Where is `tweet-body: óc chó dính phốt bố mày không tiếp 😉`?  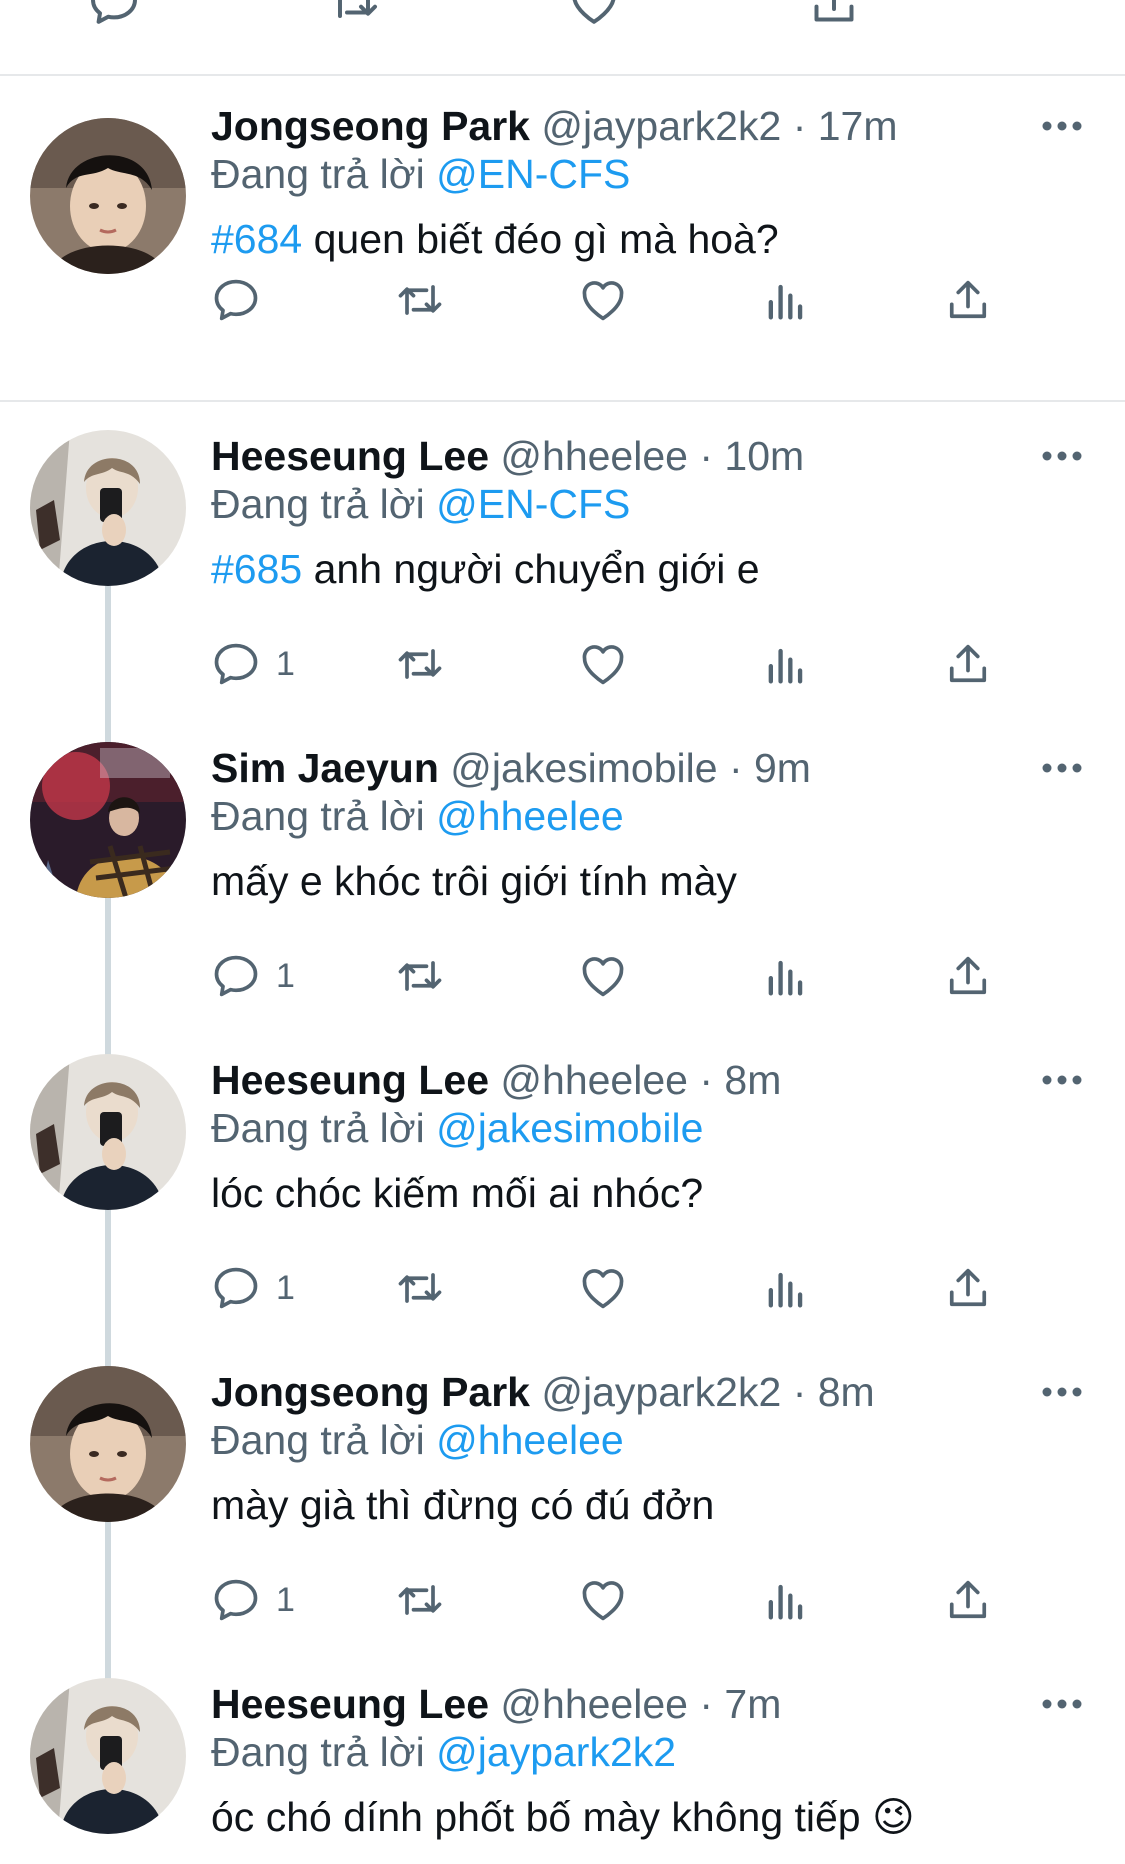
tweet-body: óc chó dính phốt bố mày không tiếp 😉 is located at coordinates (563, 1817).